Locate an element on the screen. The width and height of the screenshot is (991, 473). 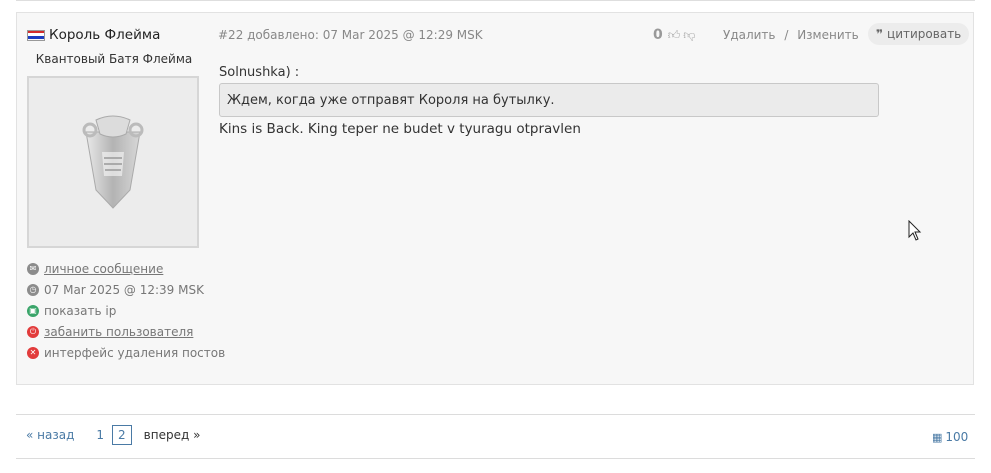
quote-button: ❞ цитировать is located at coordinates (919, 34).